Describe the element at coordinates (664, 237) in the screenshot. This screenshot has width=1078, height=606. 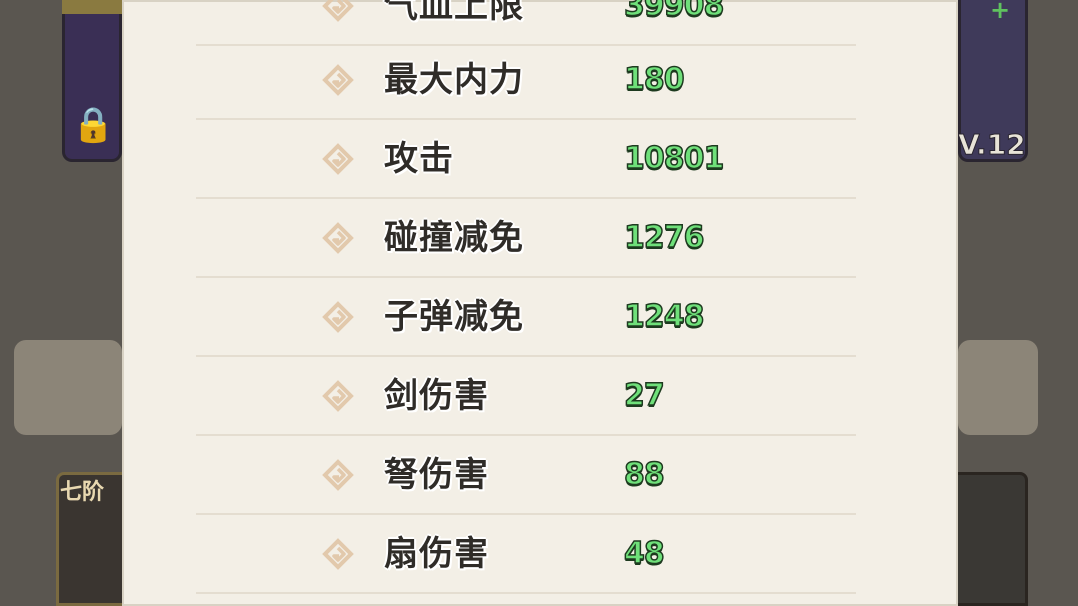
I see `stat-value: 1276` at that location.